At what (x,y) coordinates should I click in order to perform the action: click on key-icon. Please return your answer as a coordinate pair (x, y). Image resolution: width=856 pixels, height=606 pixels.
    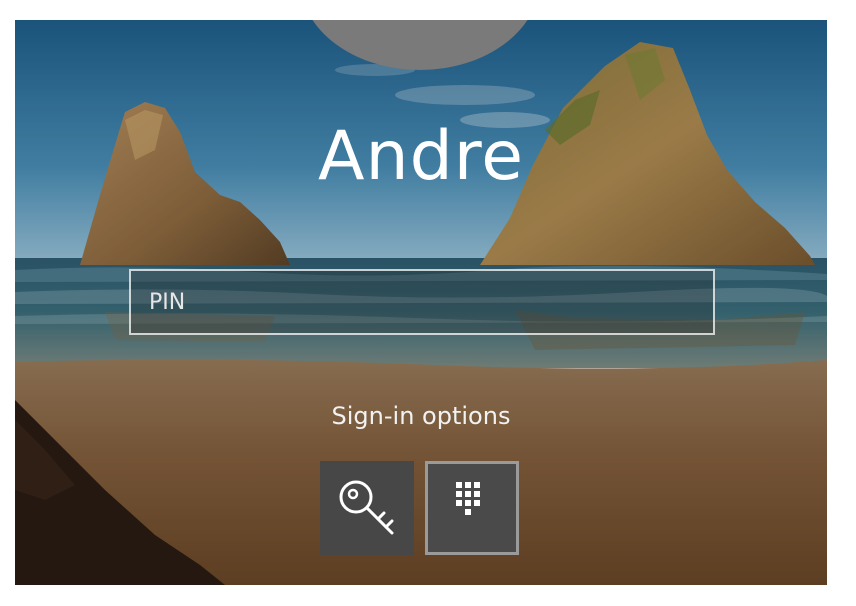
    Looking at the image, I should click on (366, 507).